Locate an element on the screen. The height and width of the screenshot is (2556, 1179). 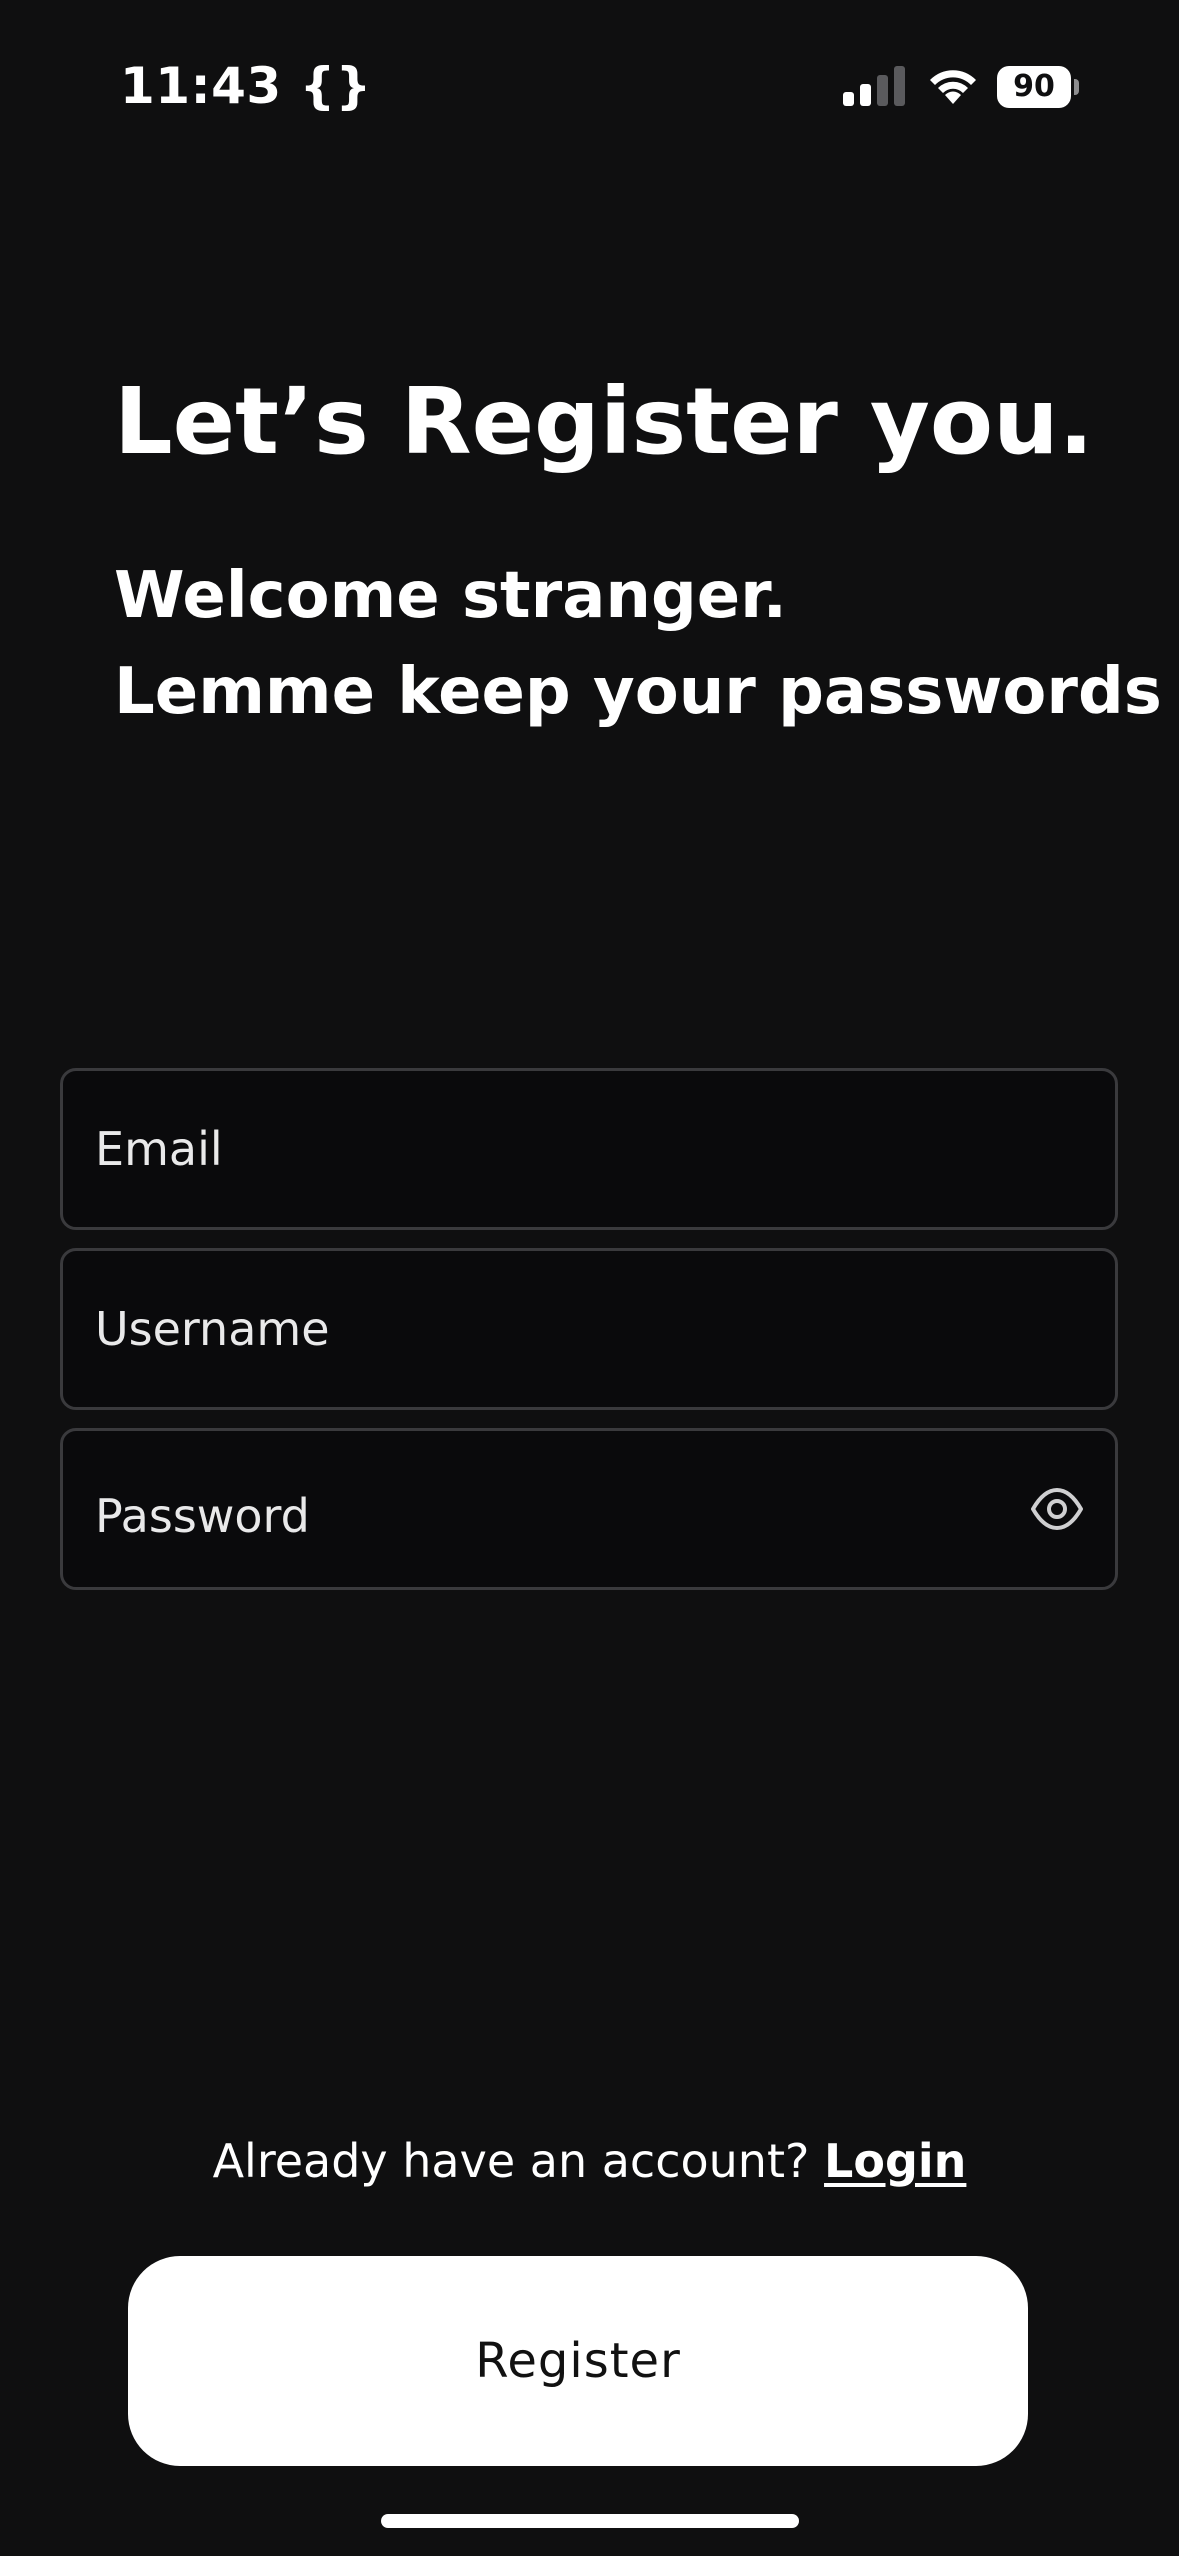
username-field is located at coordinates (545, 1329).